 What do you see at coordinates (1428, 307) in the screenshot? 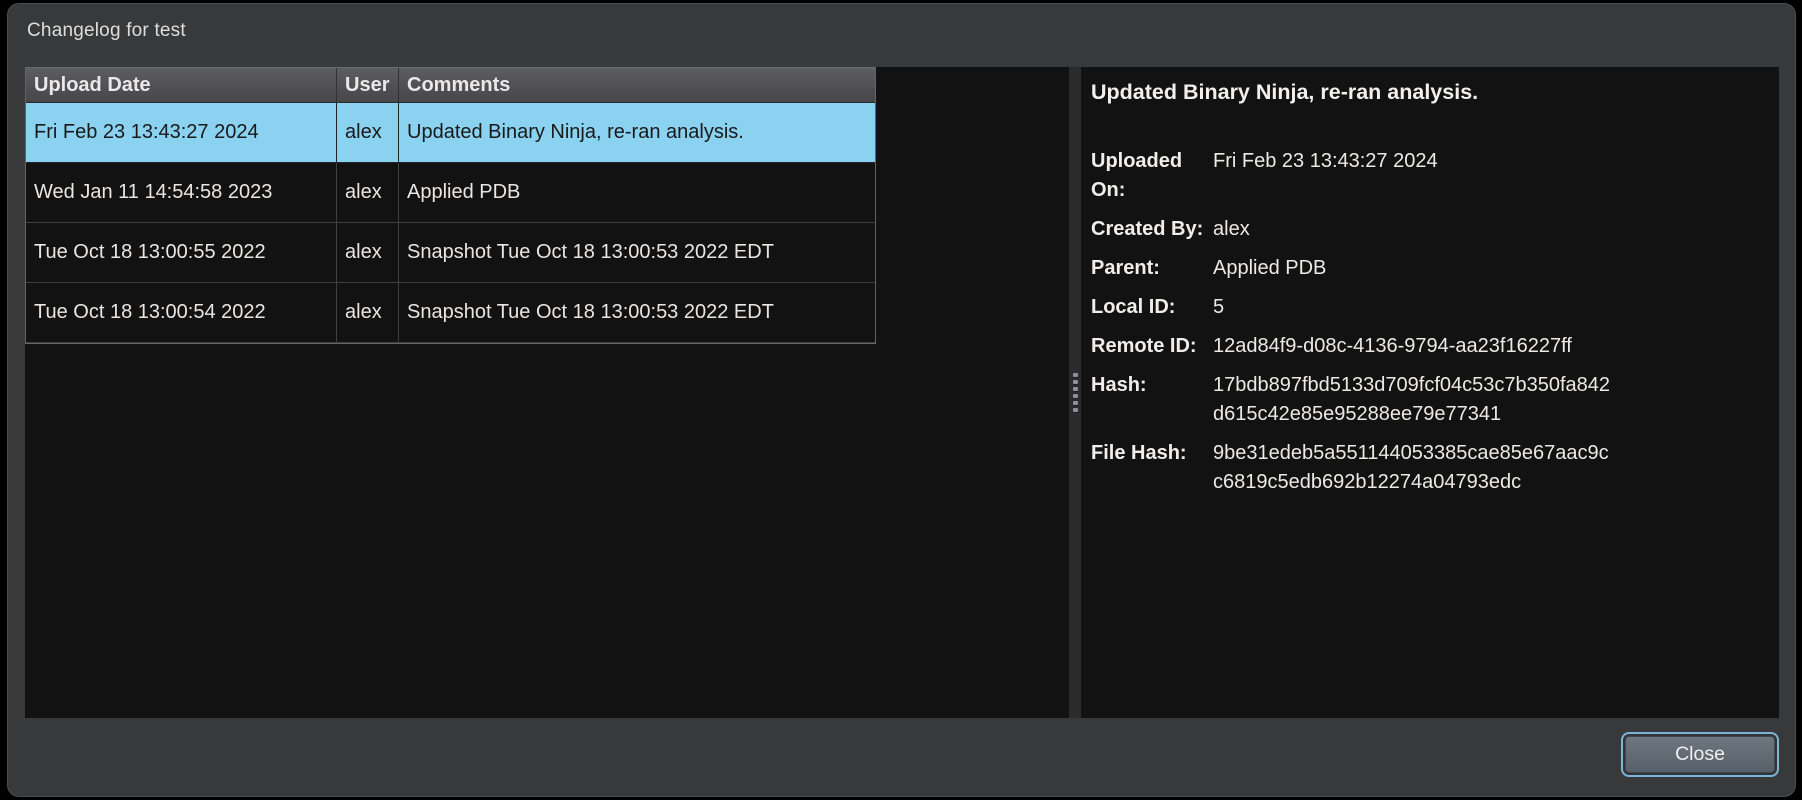
I see `detail-field: Local ID: 5` at bounding box center [1428, 307].